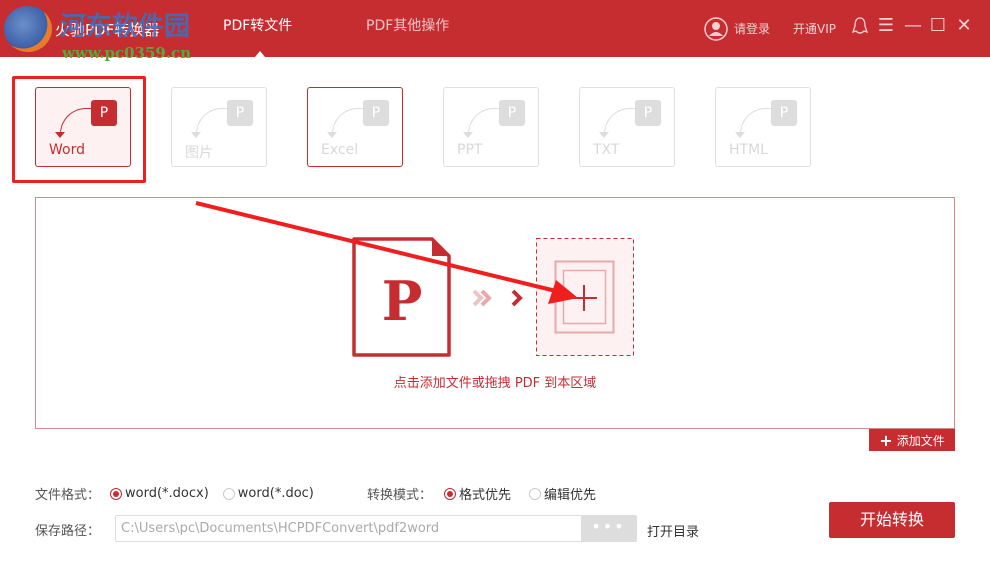 The height and width of the screenshot is (574, 990). Describe the element at coordinates (68, 495) in the screenshot. I see `format-label: 文件格式：` at that location.